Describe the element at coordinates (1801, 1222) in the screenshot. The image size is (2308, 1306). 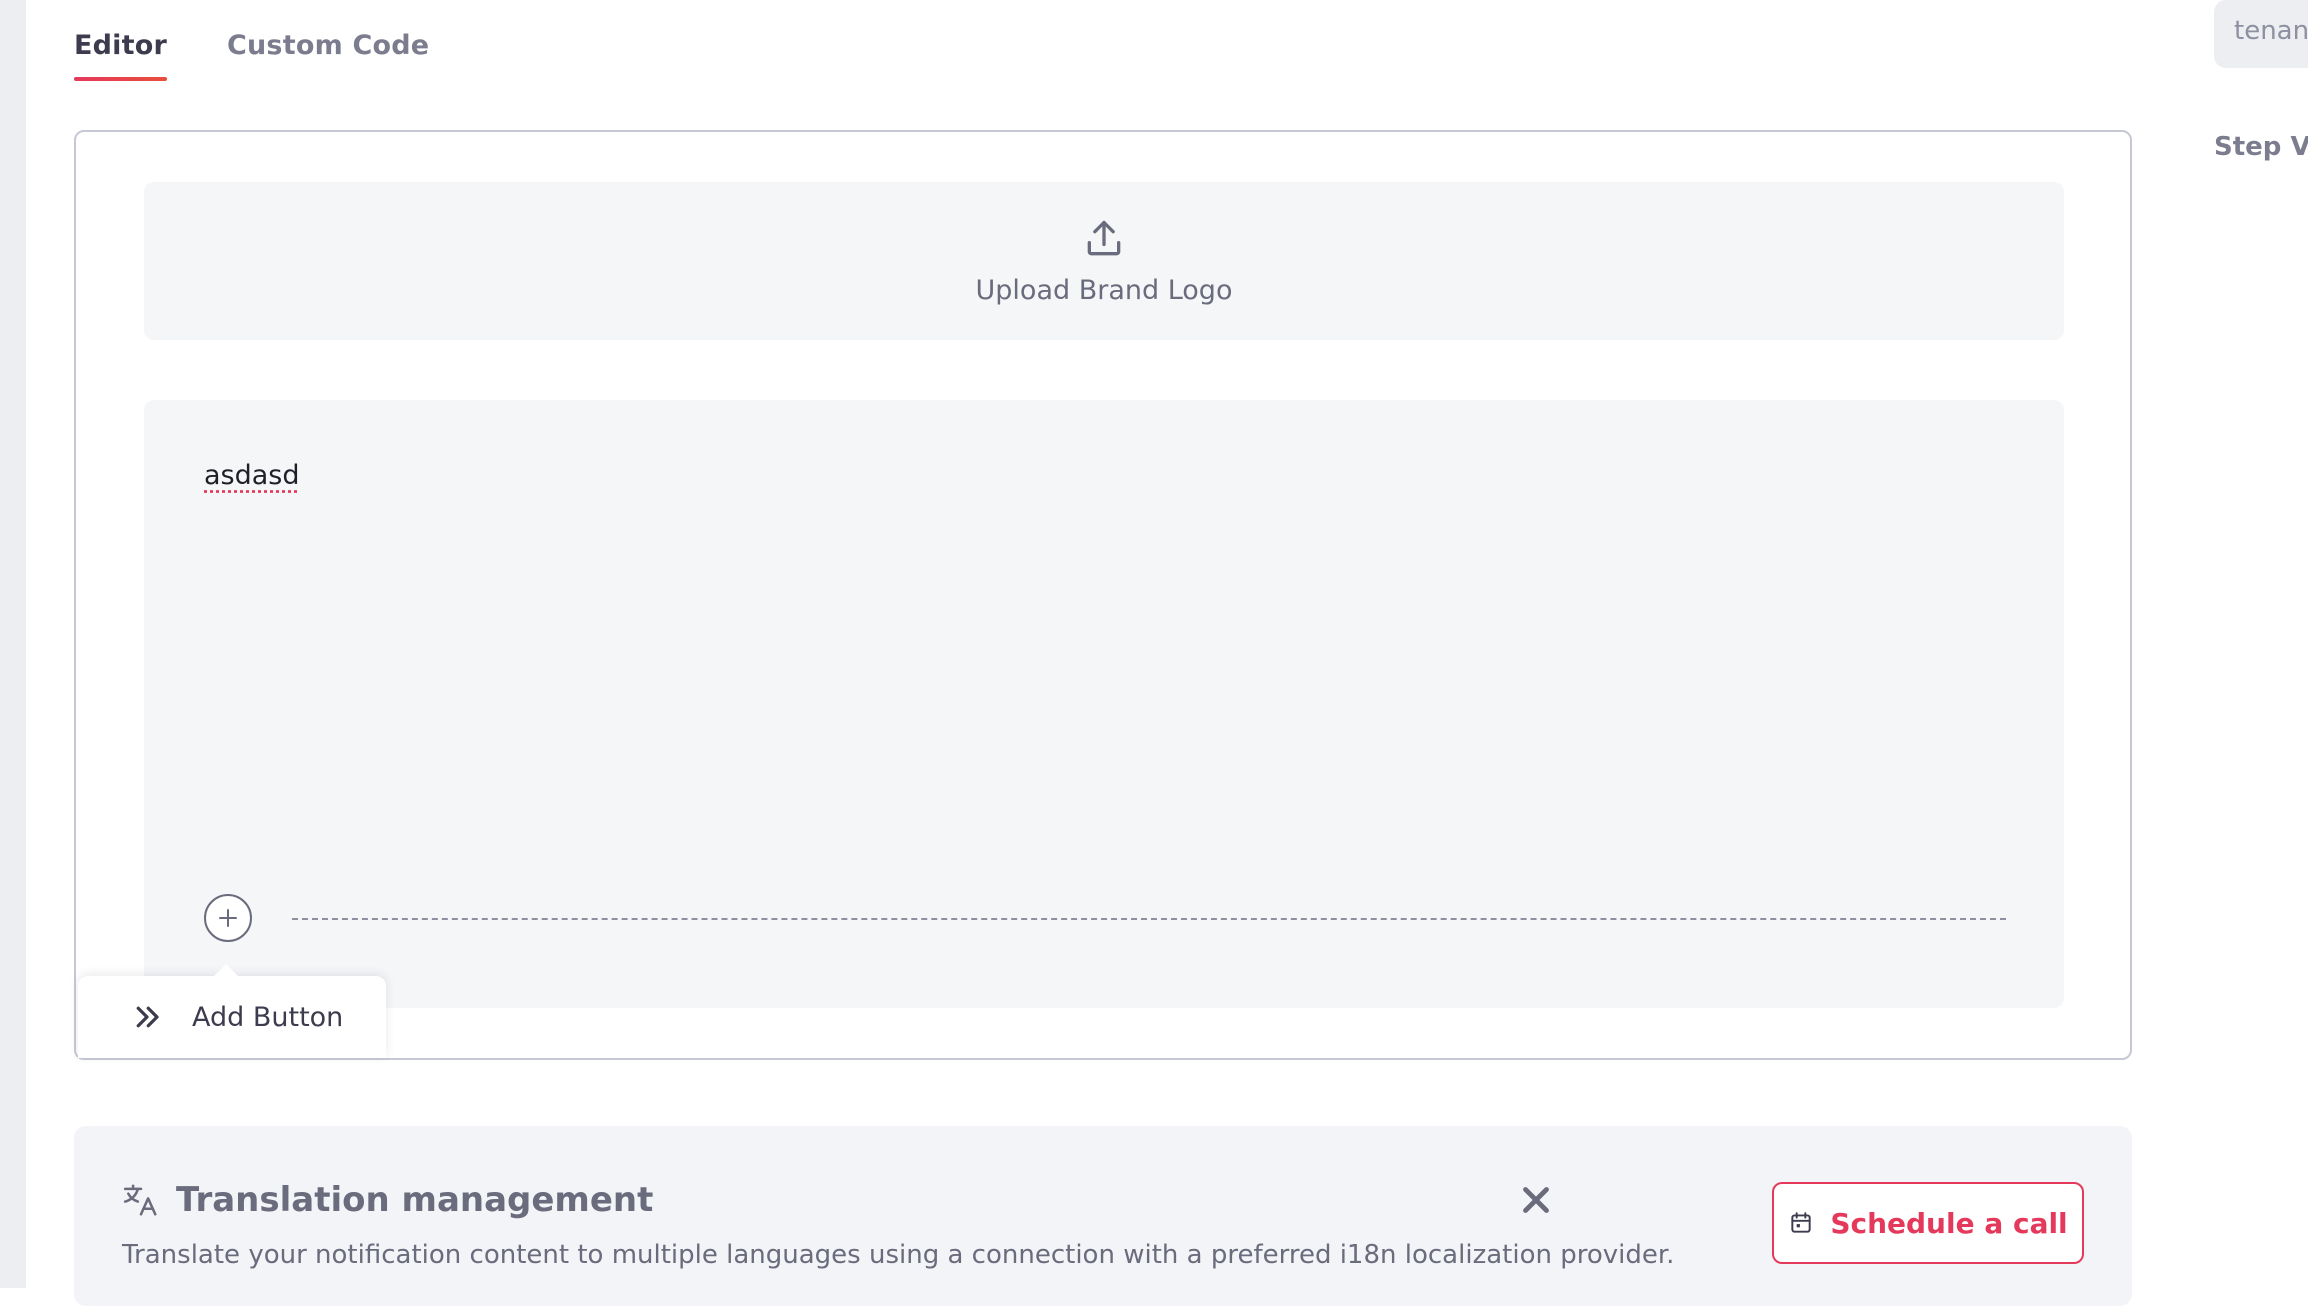
I see `calendar-icon` at that location.